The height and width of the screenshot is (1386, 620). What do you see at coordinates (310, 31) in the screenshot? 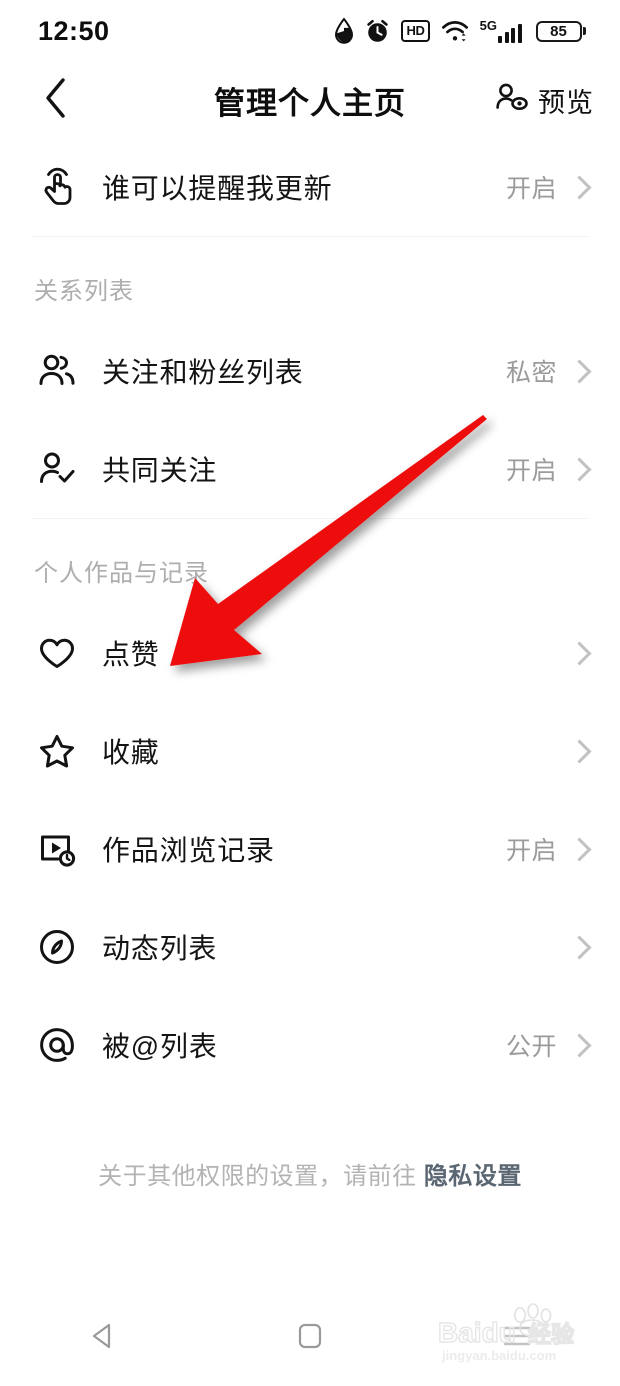
I see `status-bar: 12:50 HD 5G 85` at bounding box center [310, 31].